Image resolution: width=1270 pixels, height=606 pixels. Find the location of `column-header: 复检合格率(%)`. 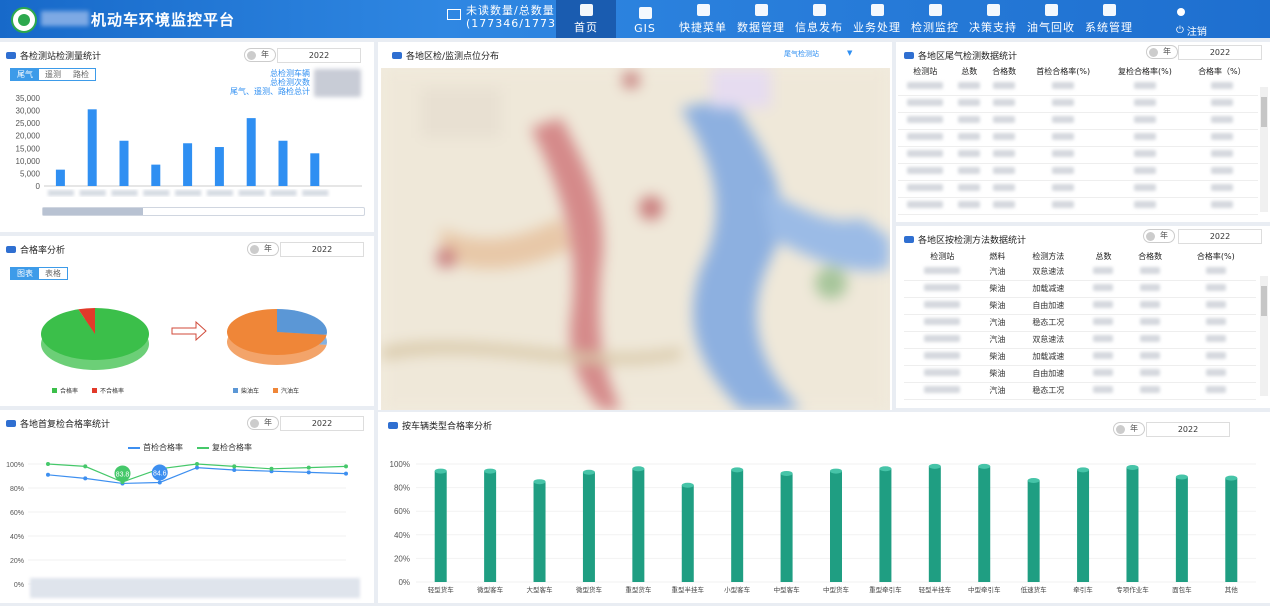

column-header: 复检合格率(%) is located at coordinates (1144, 71).